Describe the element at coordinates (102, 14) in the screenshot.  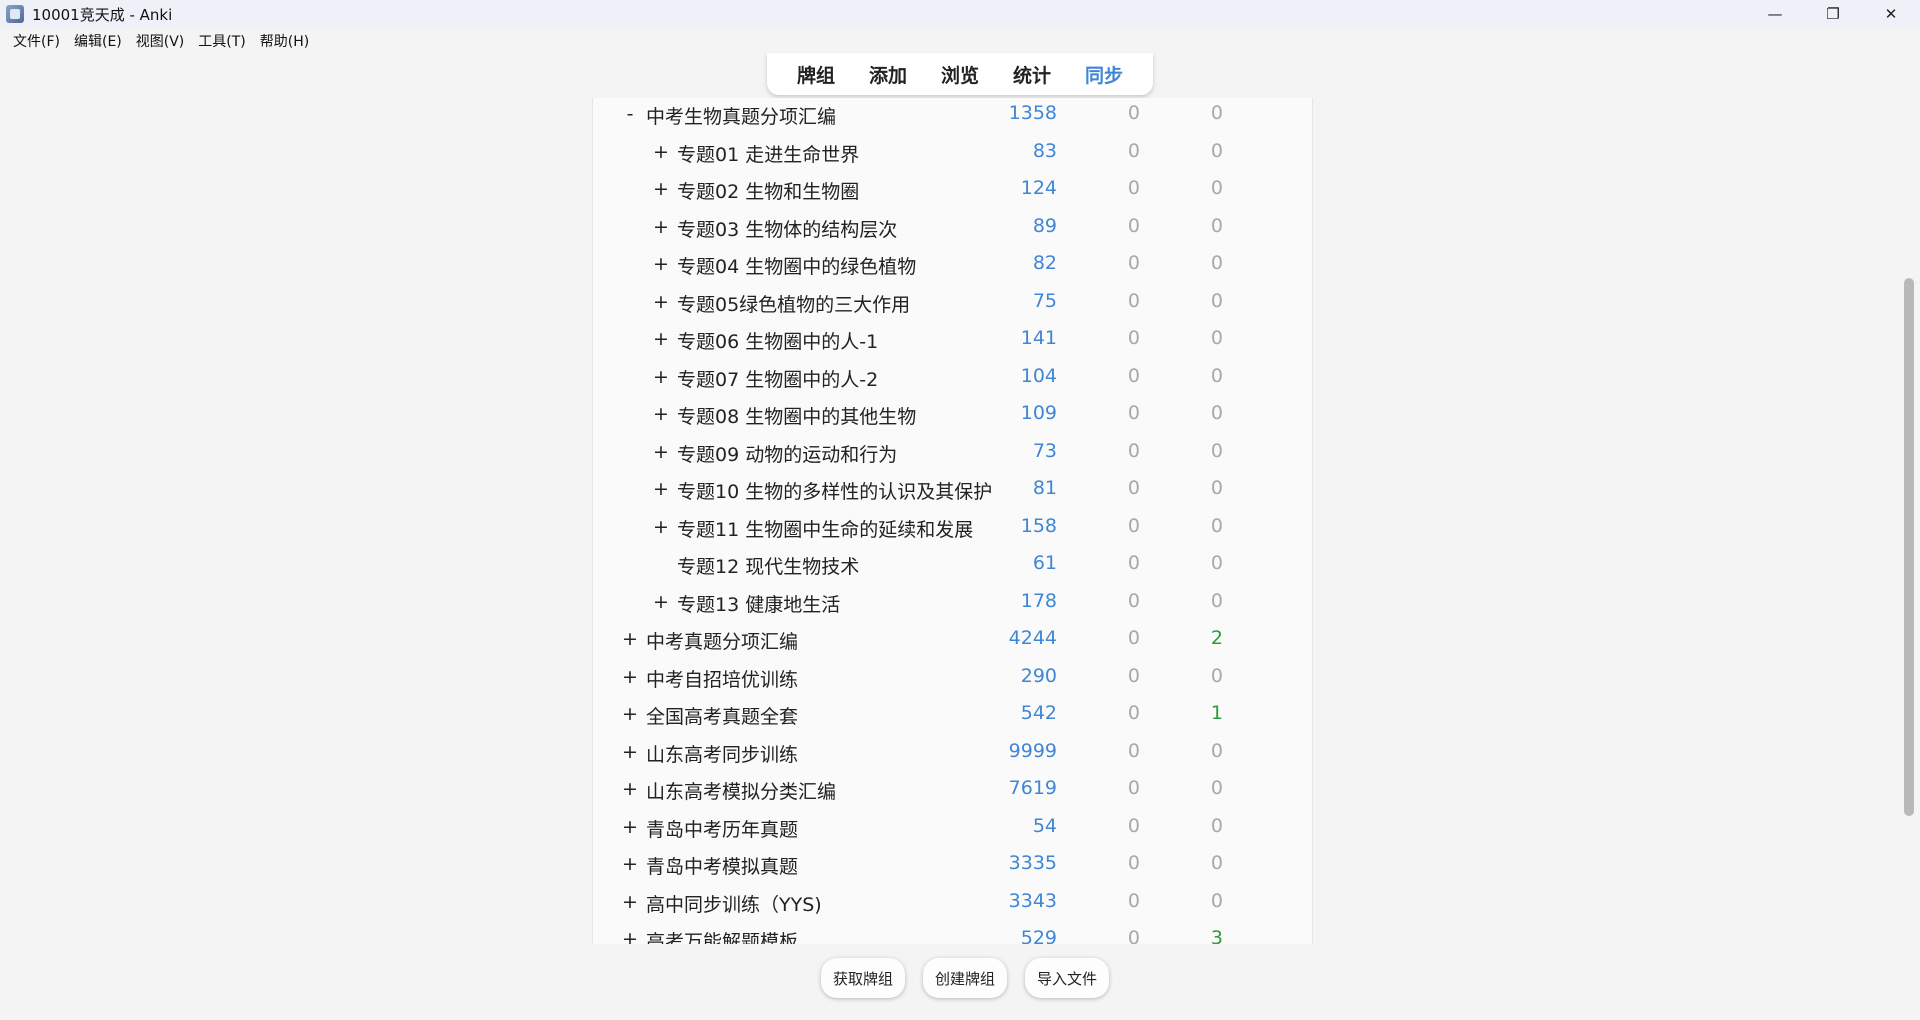
I see `window-title: 10001竞天成 - Anki` at that location.